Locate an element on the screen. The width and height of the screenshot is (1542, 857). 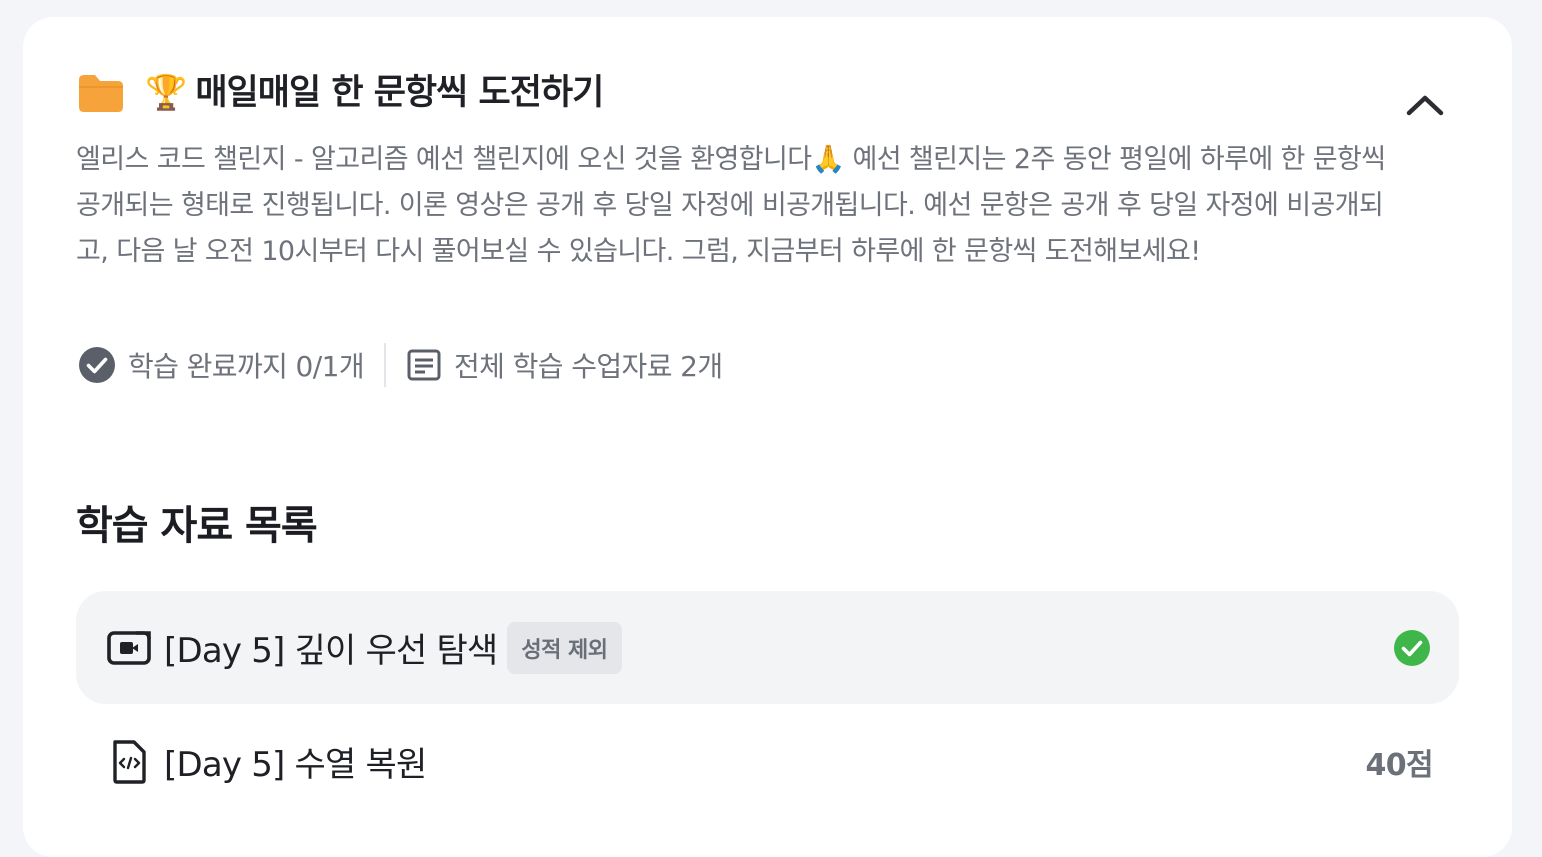
collapse-button is located at coordinates (1425, 105).